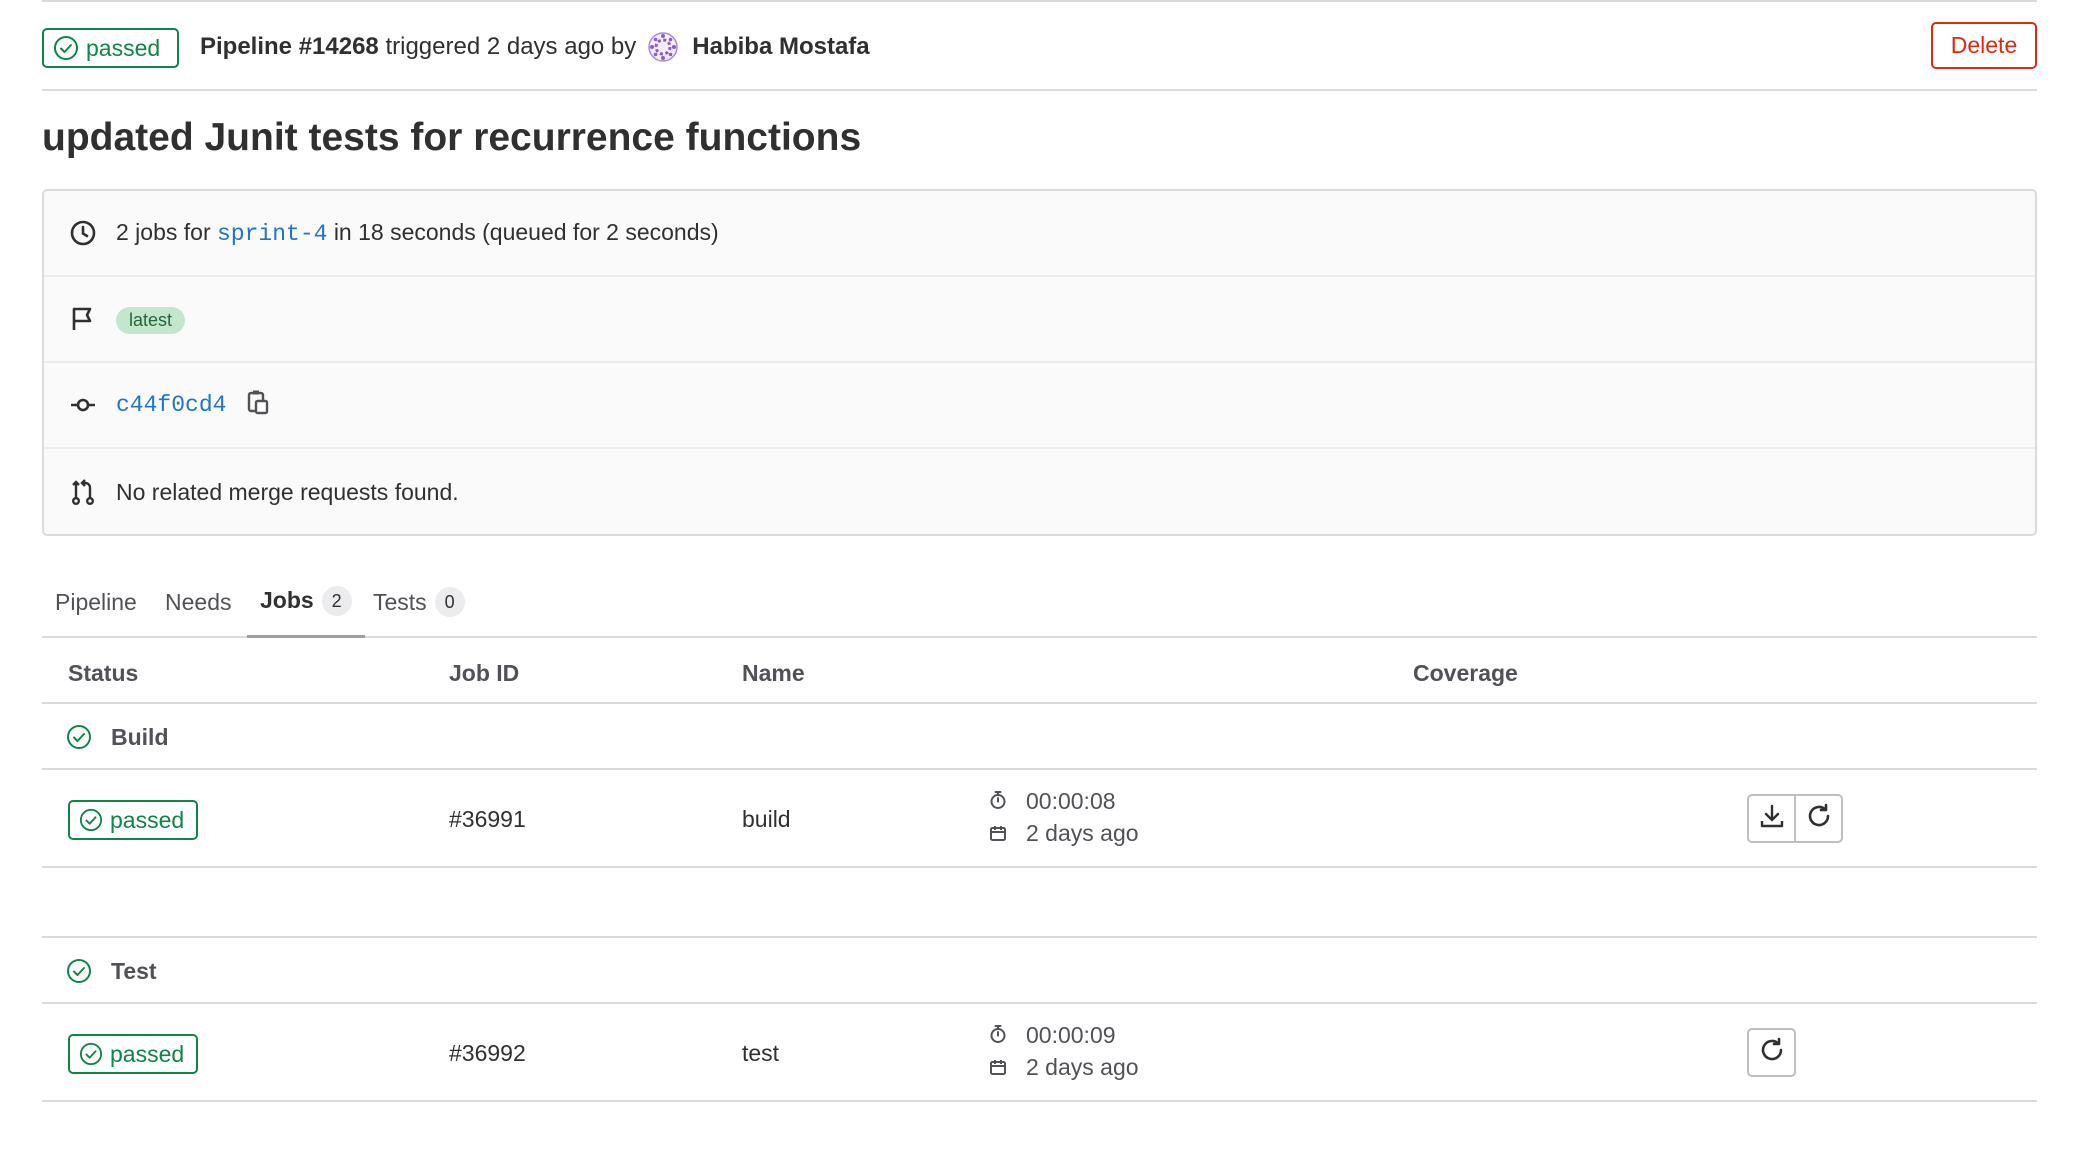 This screenshot has width=2092, height=1156. What do you see at coordinates (487, 1053) in the screenshot?
I see `job-id-link: #36992` at bounding box center [487, 1053].